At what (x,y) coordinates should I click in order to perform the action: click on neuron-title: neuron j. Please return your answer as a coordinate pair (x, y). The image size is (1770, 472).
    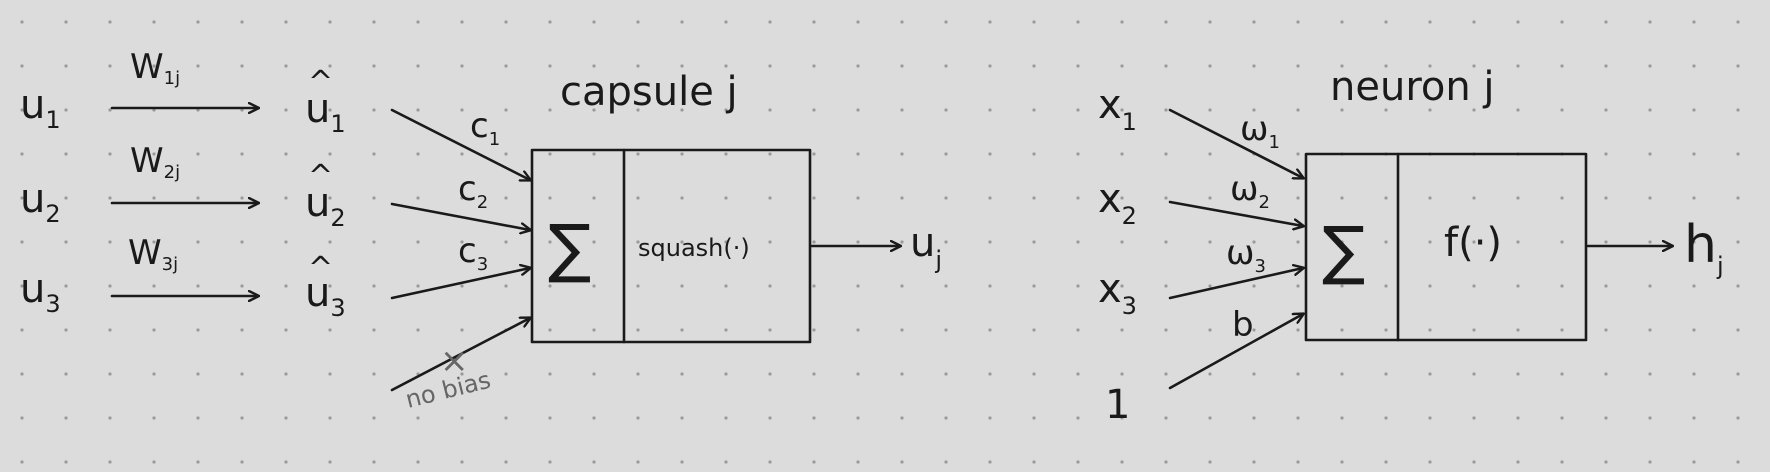
    Looking at the image, I should click on (1412, 87).